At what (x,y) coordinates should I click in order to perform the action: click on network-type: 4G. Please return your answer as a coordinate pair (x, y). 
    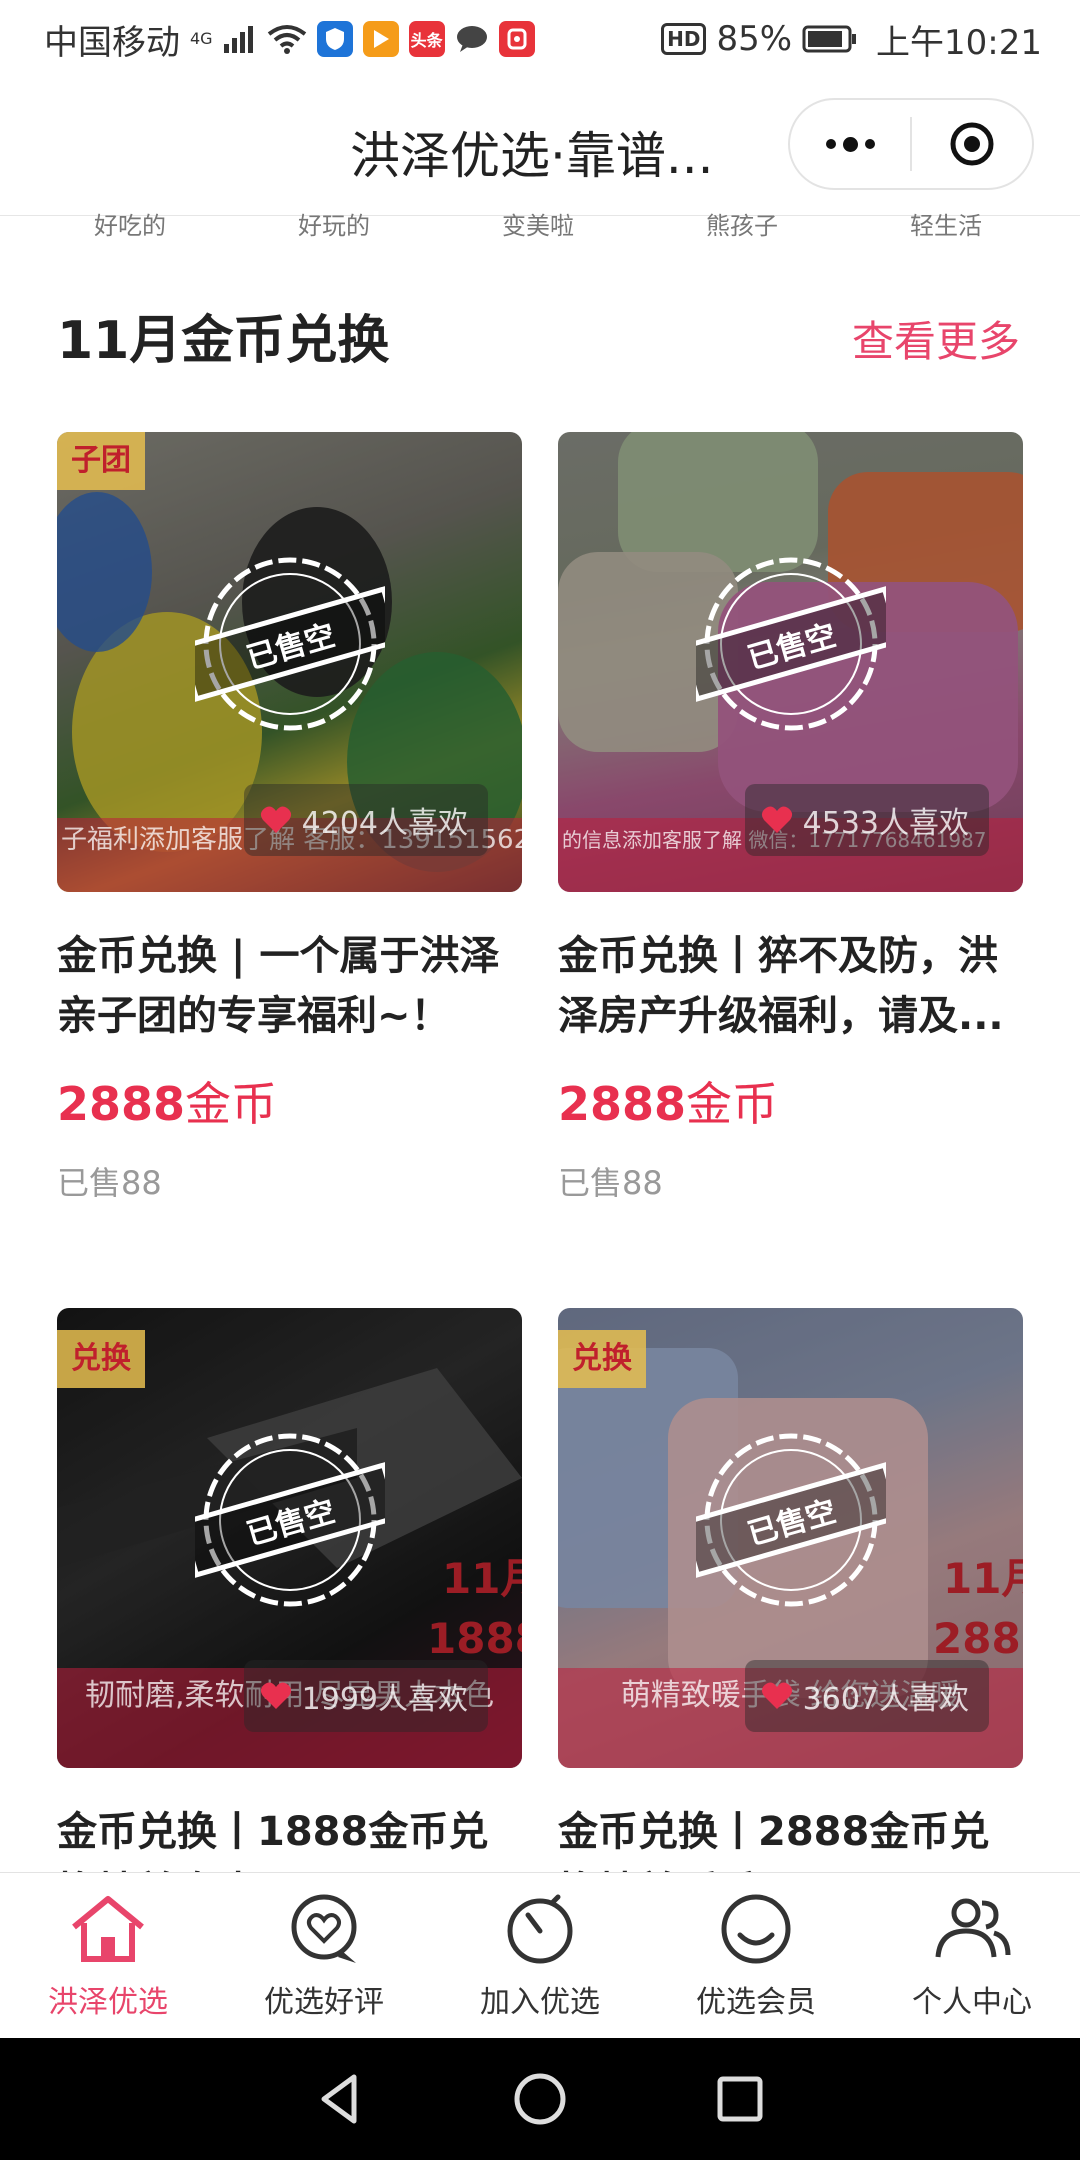
    Looking at the image, I should click on (201, 38).